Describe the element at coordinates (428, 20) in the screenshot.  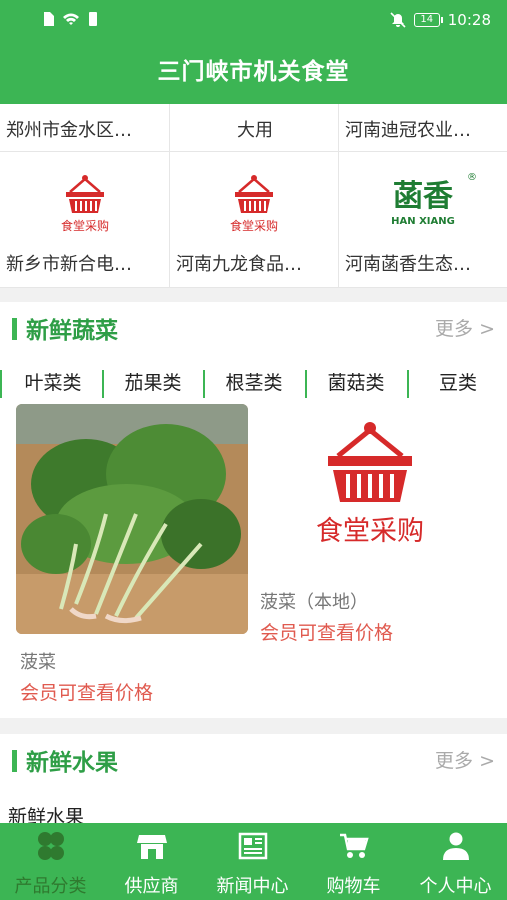
I see `battery-icon: 14` at that location.